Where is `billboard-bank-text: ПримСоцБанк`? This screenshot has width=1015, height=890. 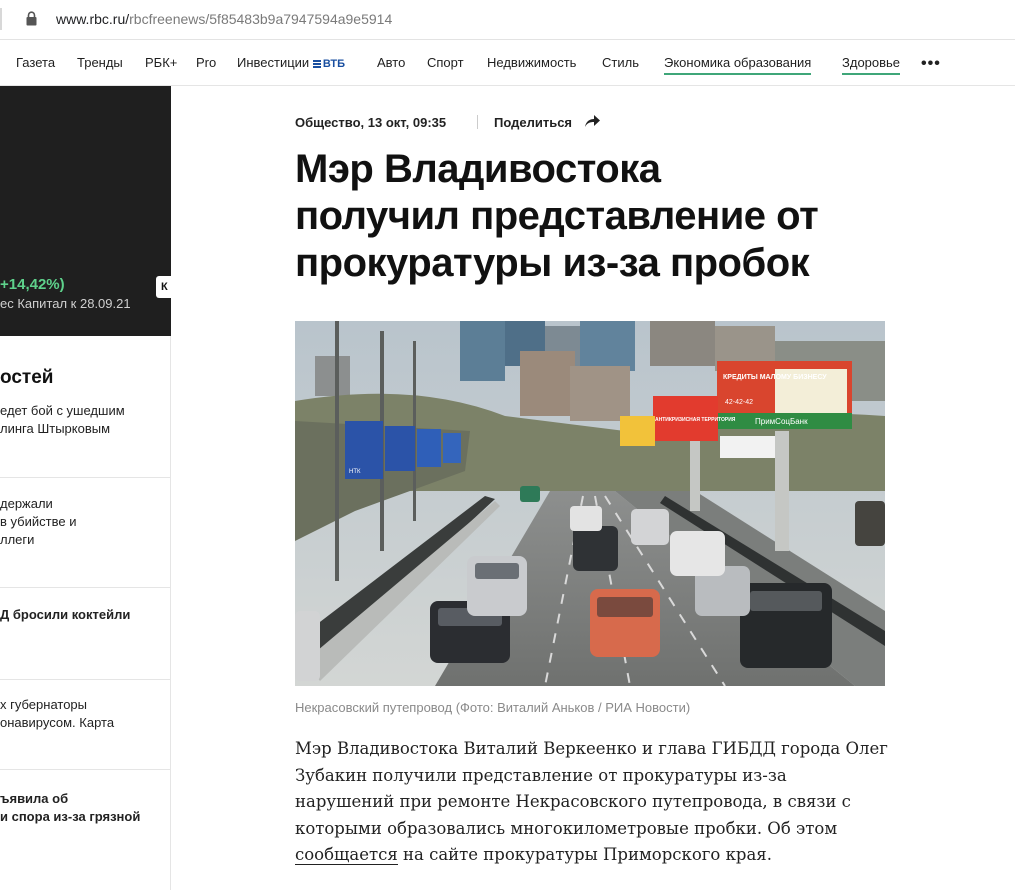
billboard-bank-text: ПримСоцБанк is located at coordinates (781, 421).